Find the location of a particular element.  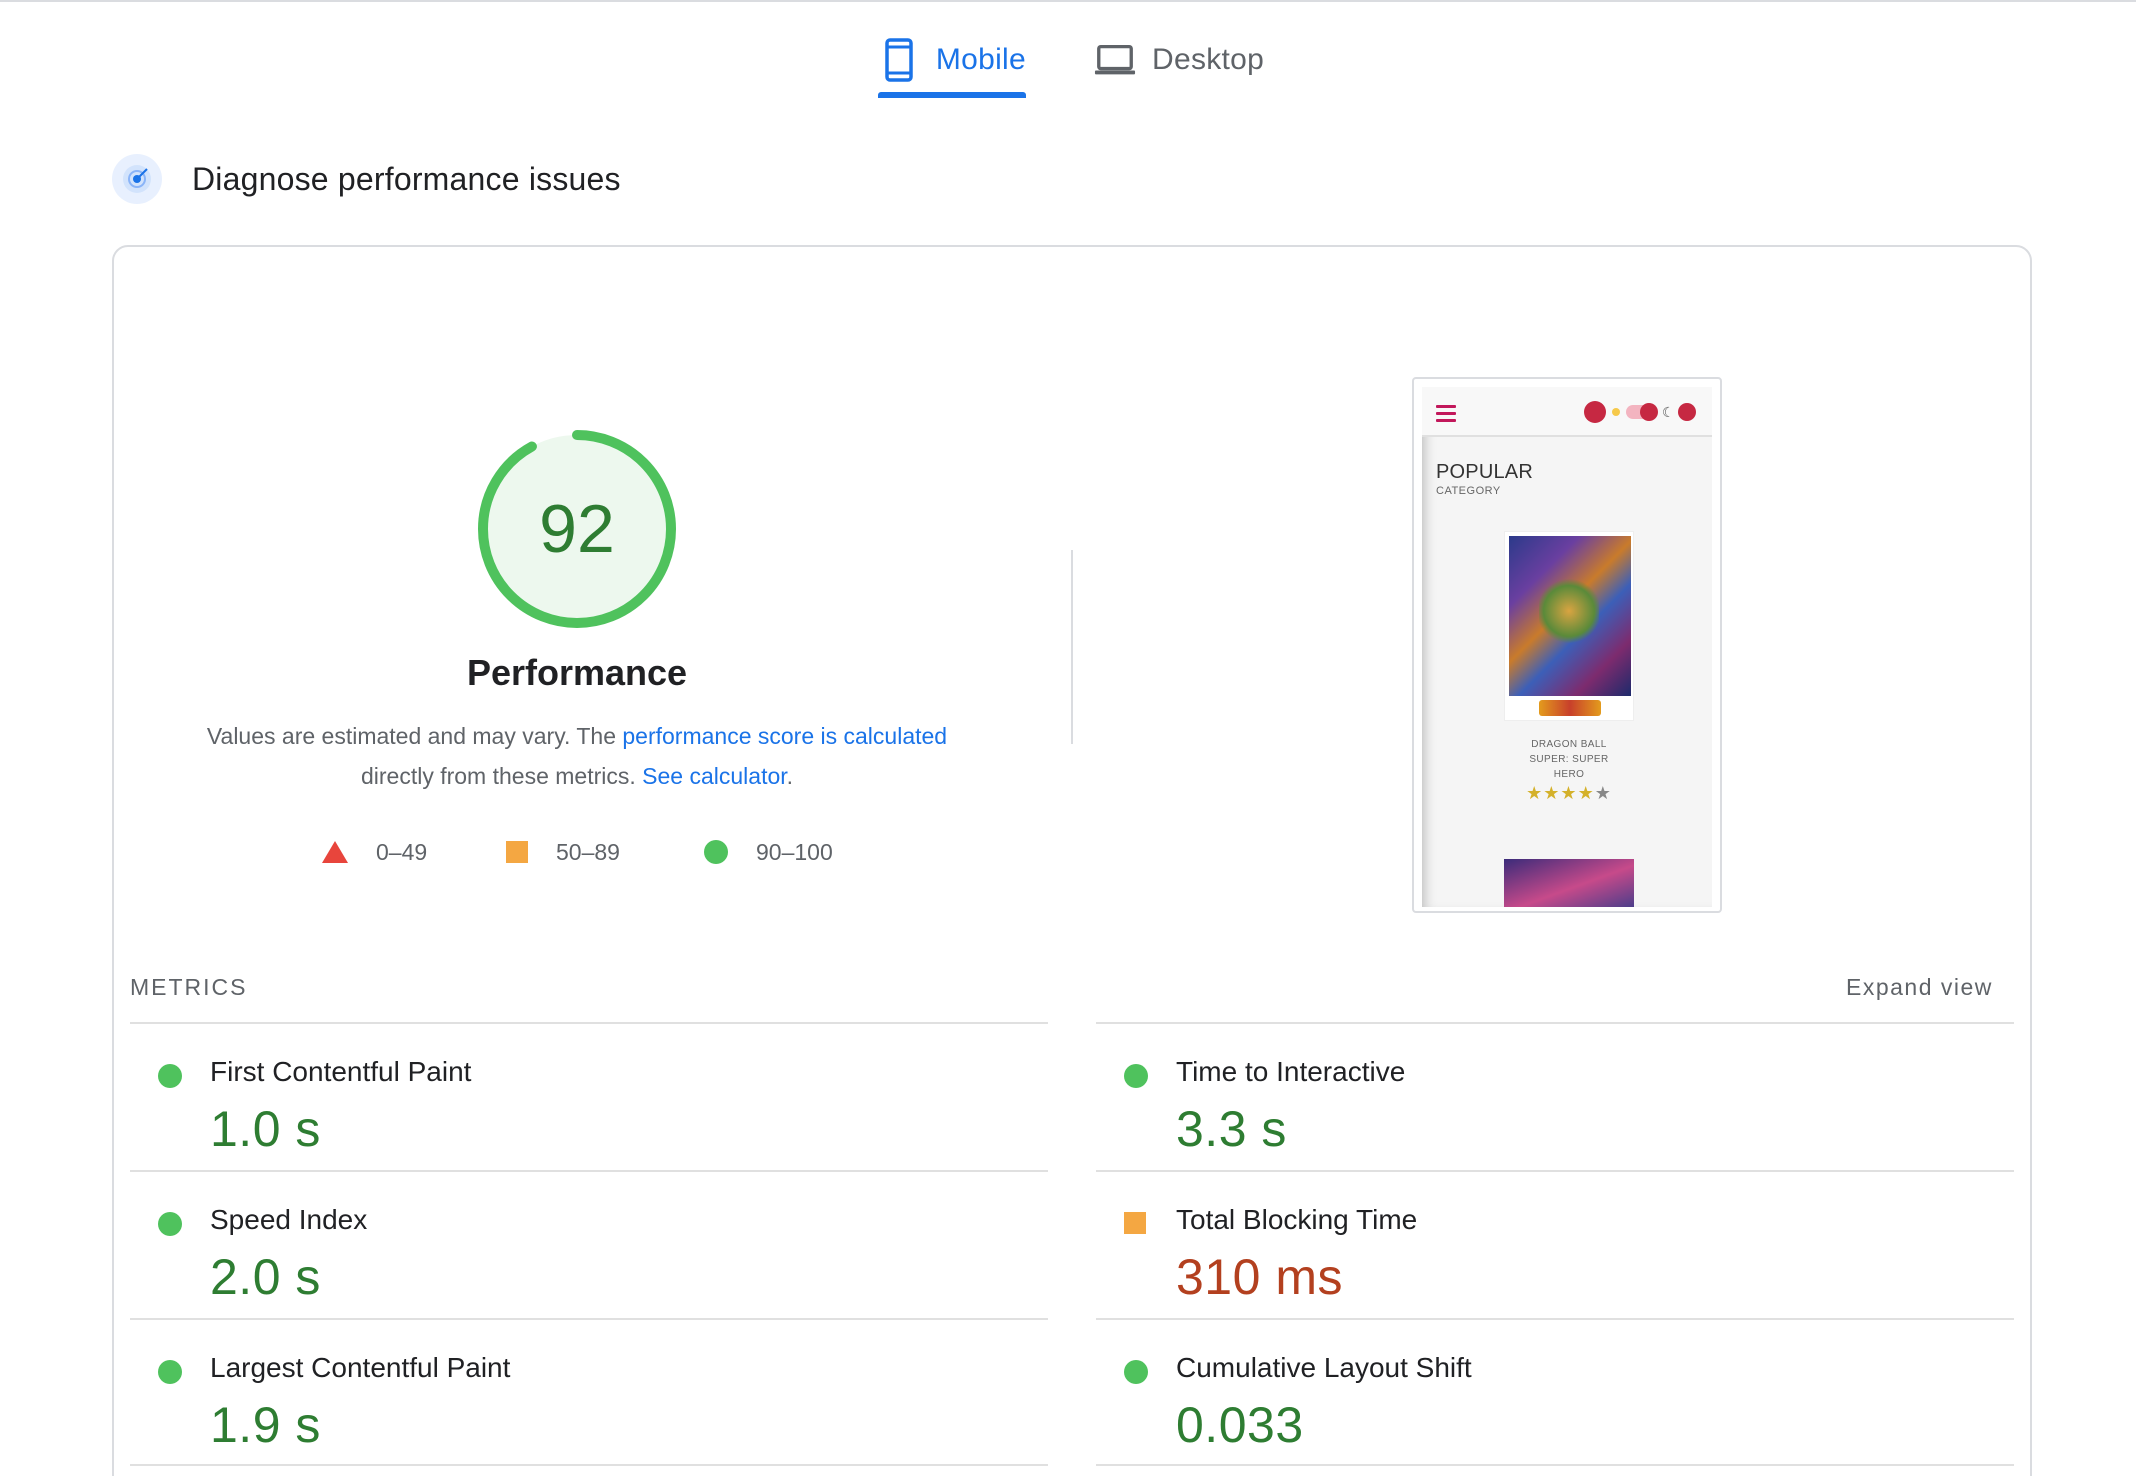

vertical-divider is located at coordinates (1072, 647).